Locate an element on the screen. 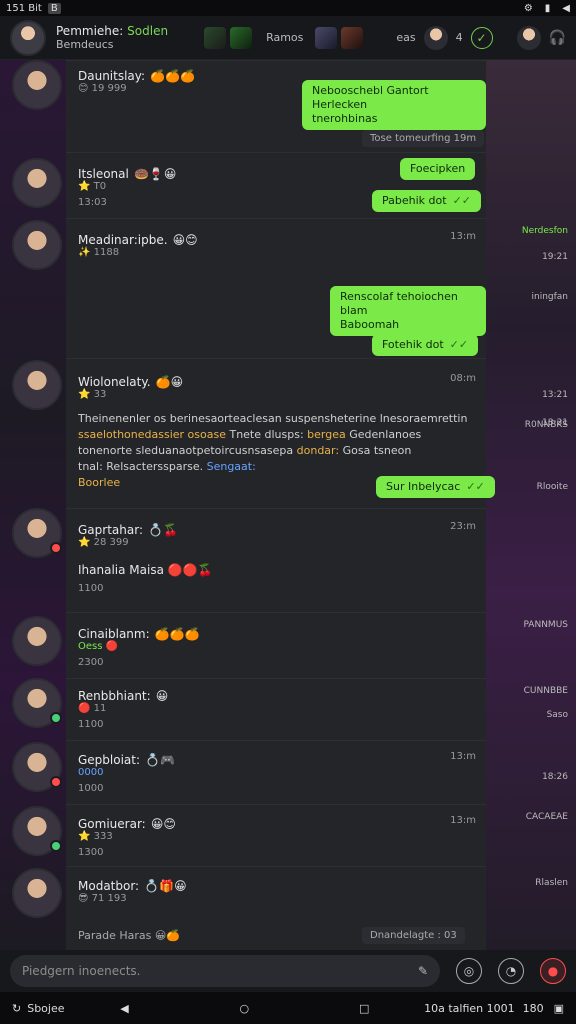 This screenshot has width=576, height=1024. thread-row: Gepbloiat: 💍🎮 0000 1000 13:m is located at coordinates (276, 772).